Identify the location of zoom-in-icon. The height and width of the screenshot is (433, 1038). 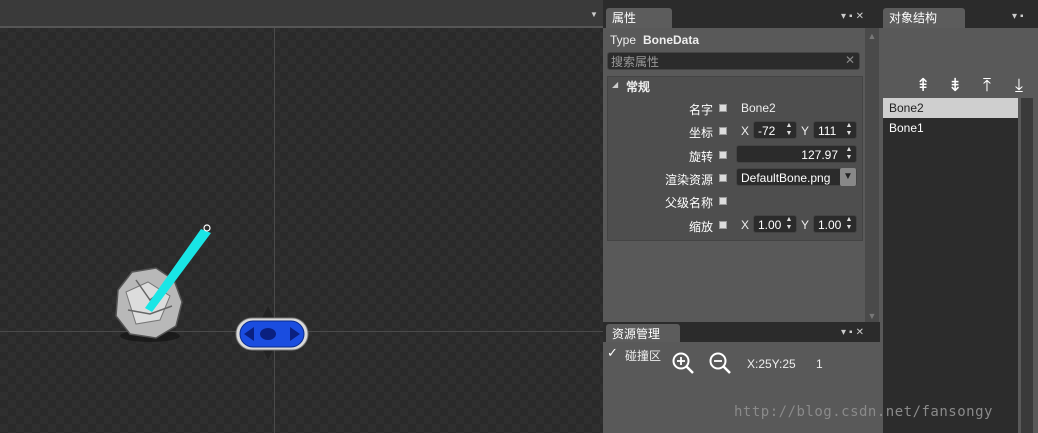
(683, 363).